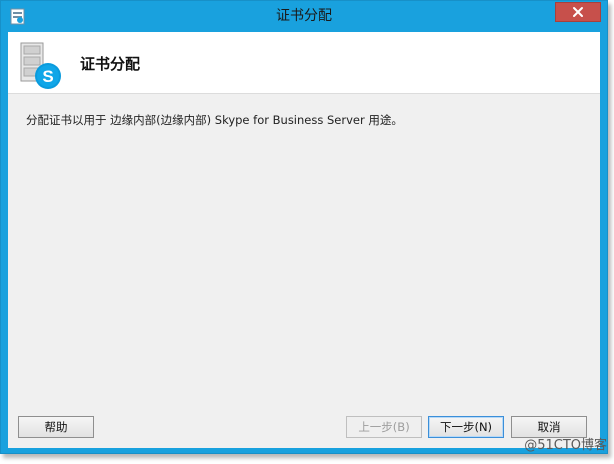 This screenshot has width=614, height=464. Describe the element at coordinates (56, 427) in the screenshot. I see `help-button: 帮助` at that location.